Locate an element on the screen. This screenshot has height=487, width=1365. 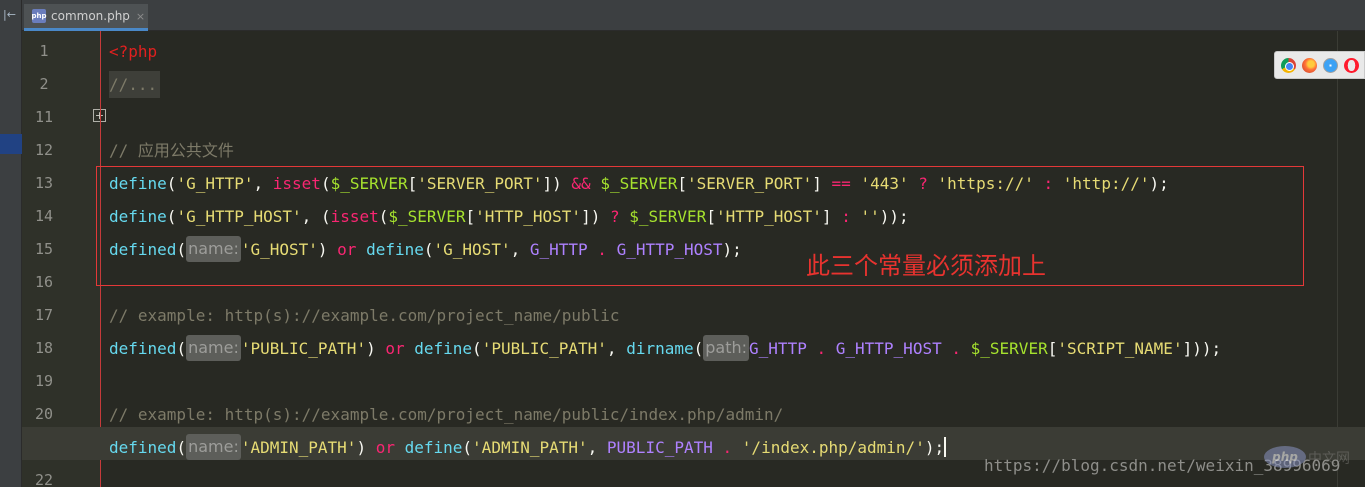
line-number: 15 is located at coordinates (44, 249).